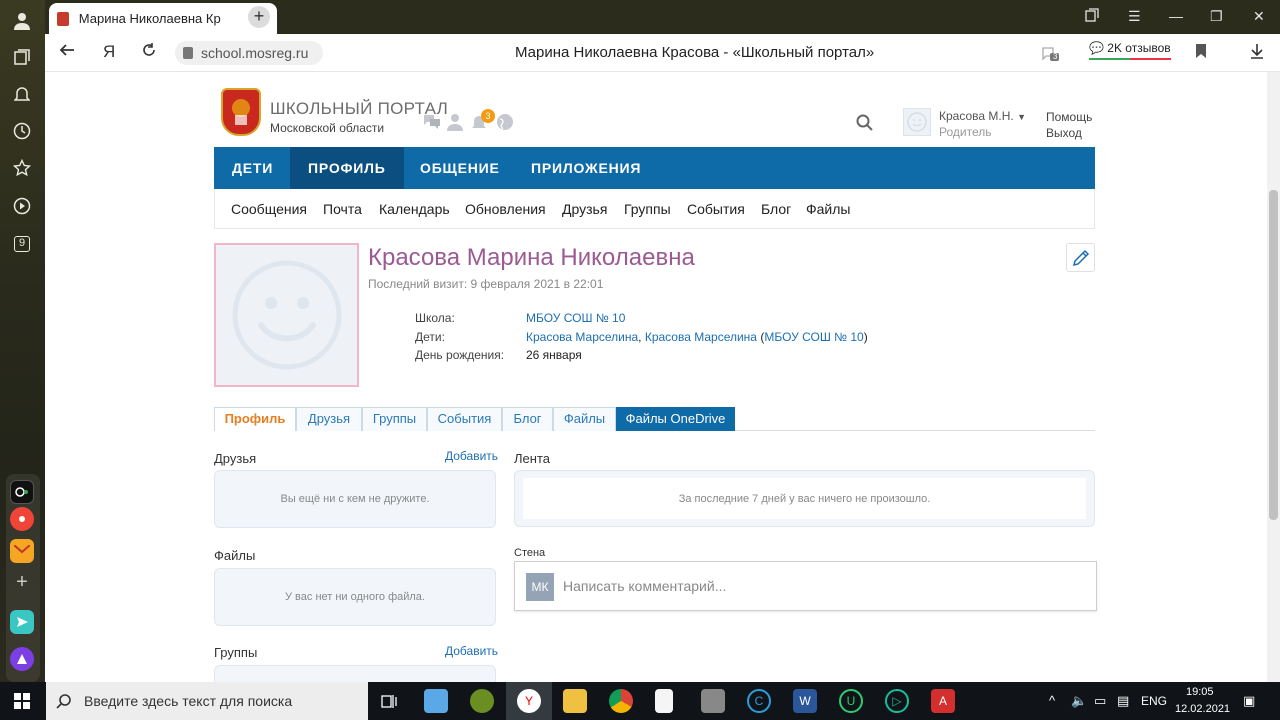 The width and height of the screenshot is (1280, 720). Describe the element at coordinates (464, 419) in the screenshot. I see `tab-events: События` at that location.